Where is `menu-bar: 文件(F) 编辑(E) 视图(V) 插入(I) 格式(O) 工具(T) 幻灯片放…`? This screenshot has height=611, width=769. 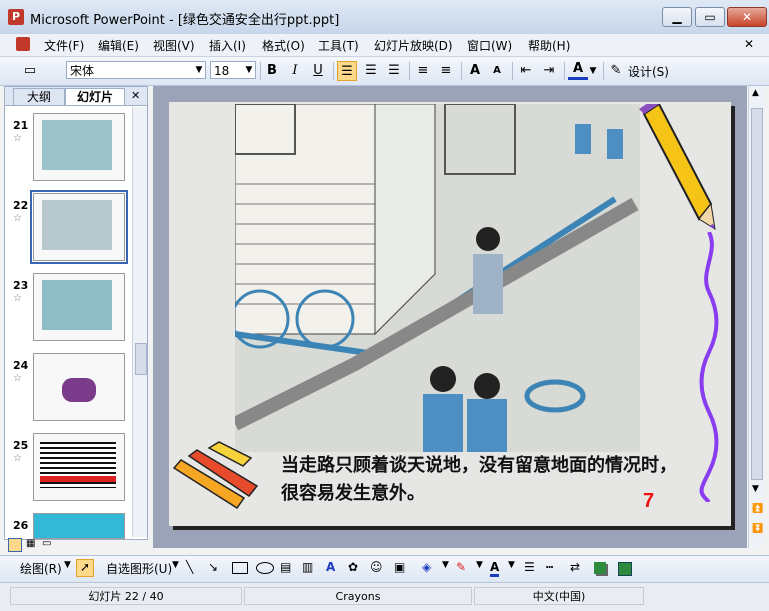
menu-bar: 文件(F) 编辑(E) 视图(V) 插入(I) 格式(O) 工具(T) 幻灯片放… is located at coordinates (384, 45).